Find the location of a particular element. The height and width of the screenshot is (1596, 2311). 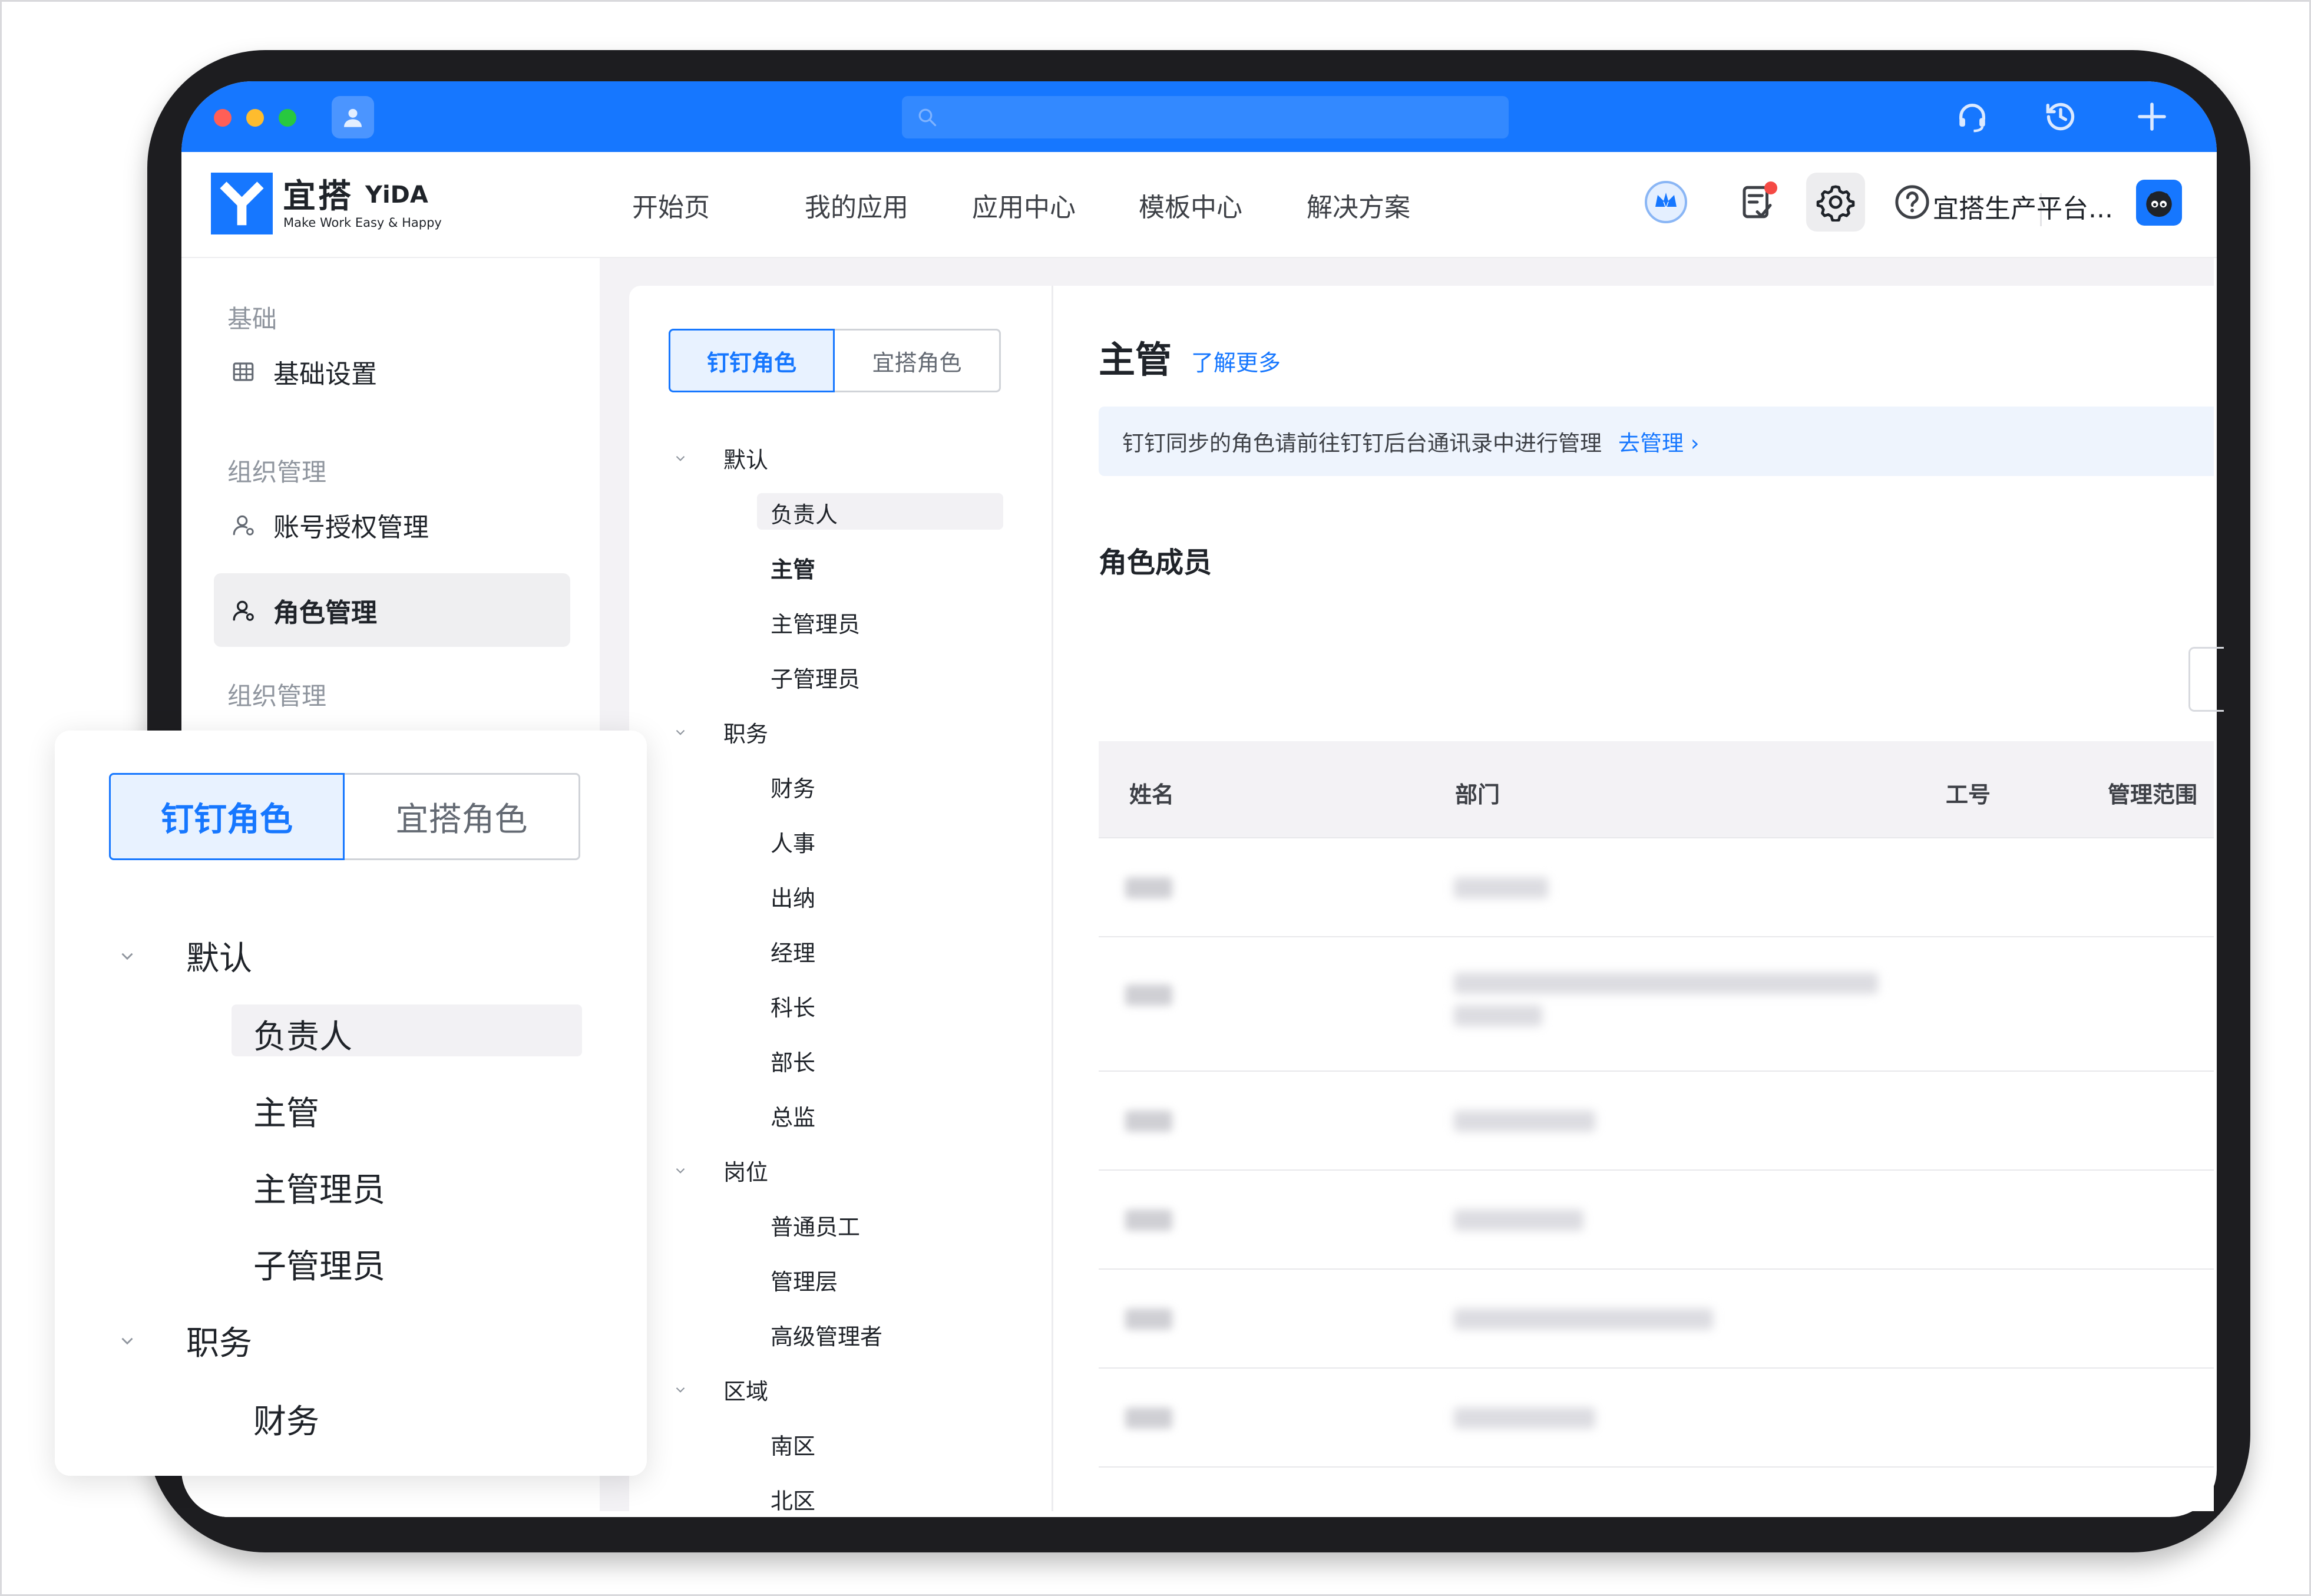

tree-item-main-admin: 主管理员 is located at coordinates (815, 622).